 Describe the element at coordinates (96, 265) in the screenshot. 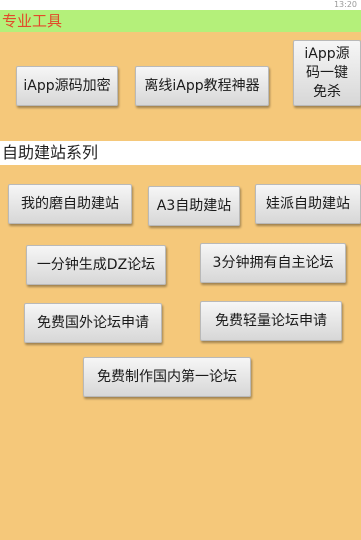

I see `dz-forum-button: 一分钟生成DZ论坛` at that location.